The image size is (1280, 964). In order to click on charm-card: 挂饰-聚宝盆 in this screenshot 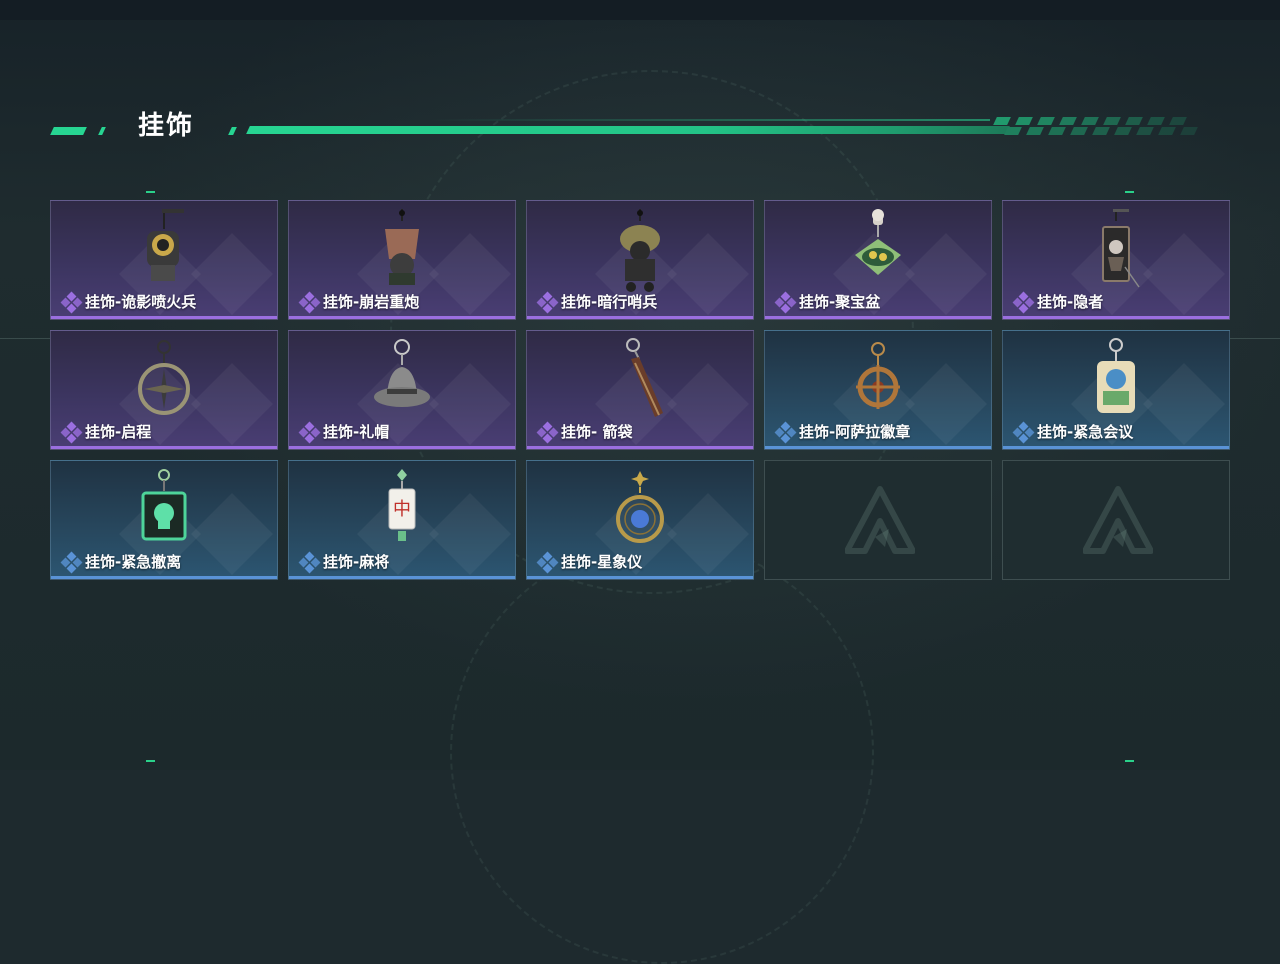, I will do `click(878, 260)`.